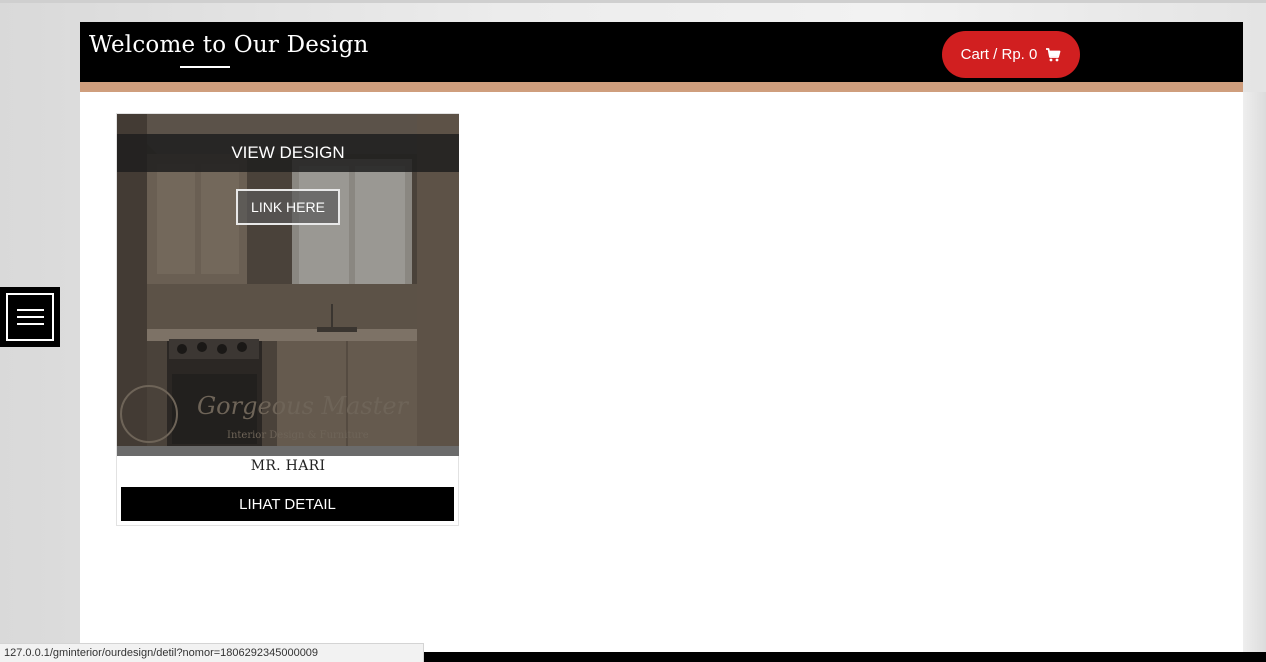  I want to click on hamburger-menu-icon, so click(30, 317).